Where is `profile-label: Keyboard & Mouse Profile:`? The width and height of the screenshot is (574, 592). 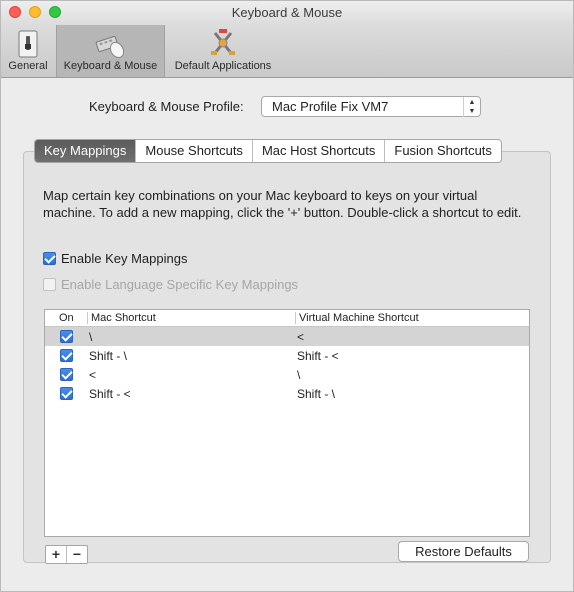
profile-label: Keyboard & Mouse Profile: is located at coordinates (166, 106).